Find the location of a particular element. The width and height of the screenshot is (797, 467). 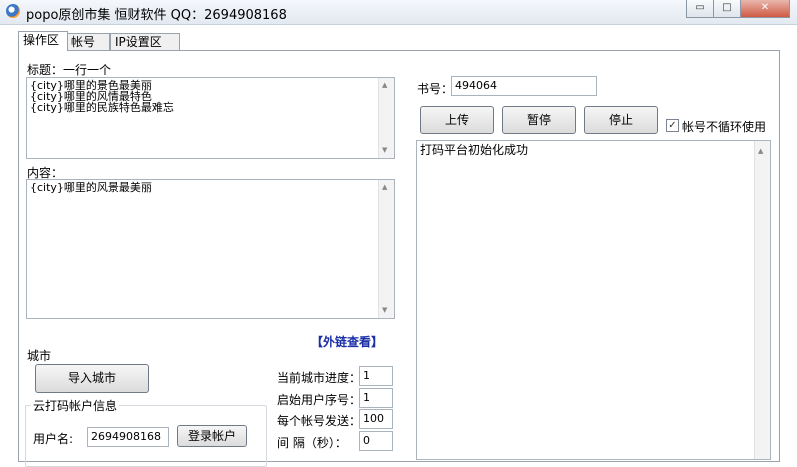

log-line: 打码平台初始化成功 is located at coordinates (474, 150).